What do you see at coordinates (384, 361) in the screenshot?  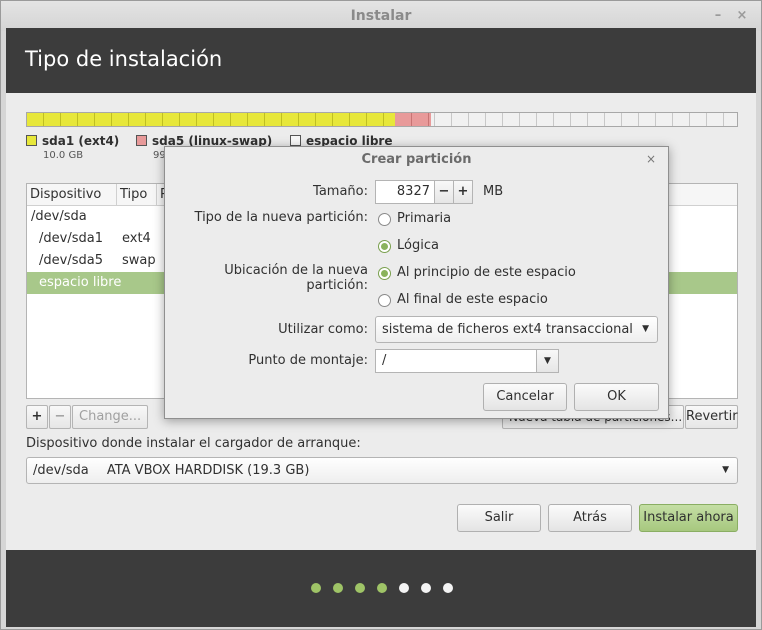 I see `mount-point-input: /` at bounding box center [384, 361].